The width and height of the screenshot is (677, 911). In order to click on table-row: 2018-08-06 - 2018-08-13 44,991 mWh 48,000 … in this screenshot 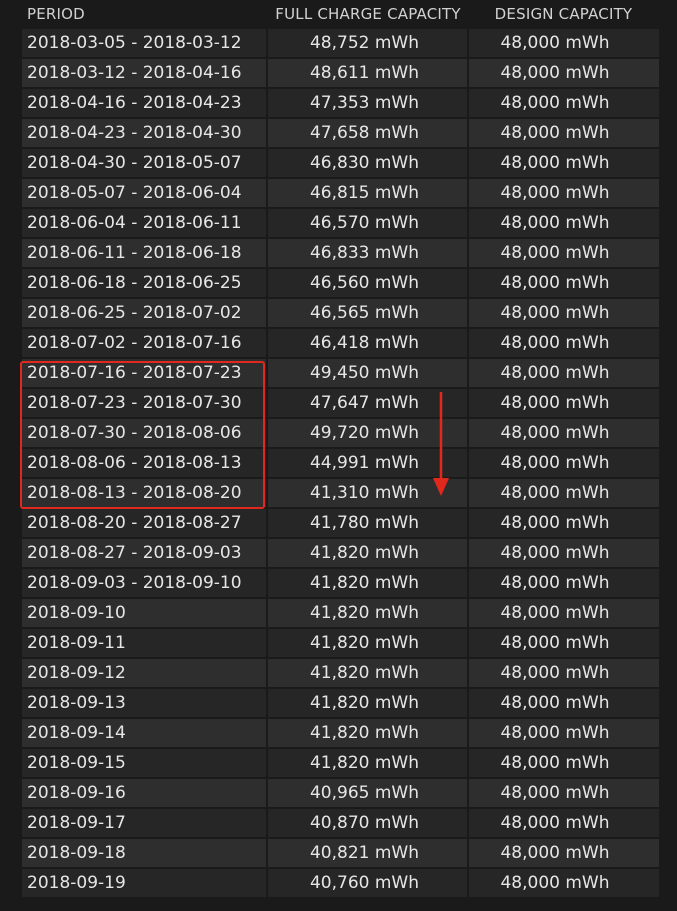, I will do `click(340, 463)`.